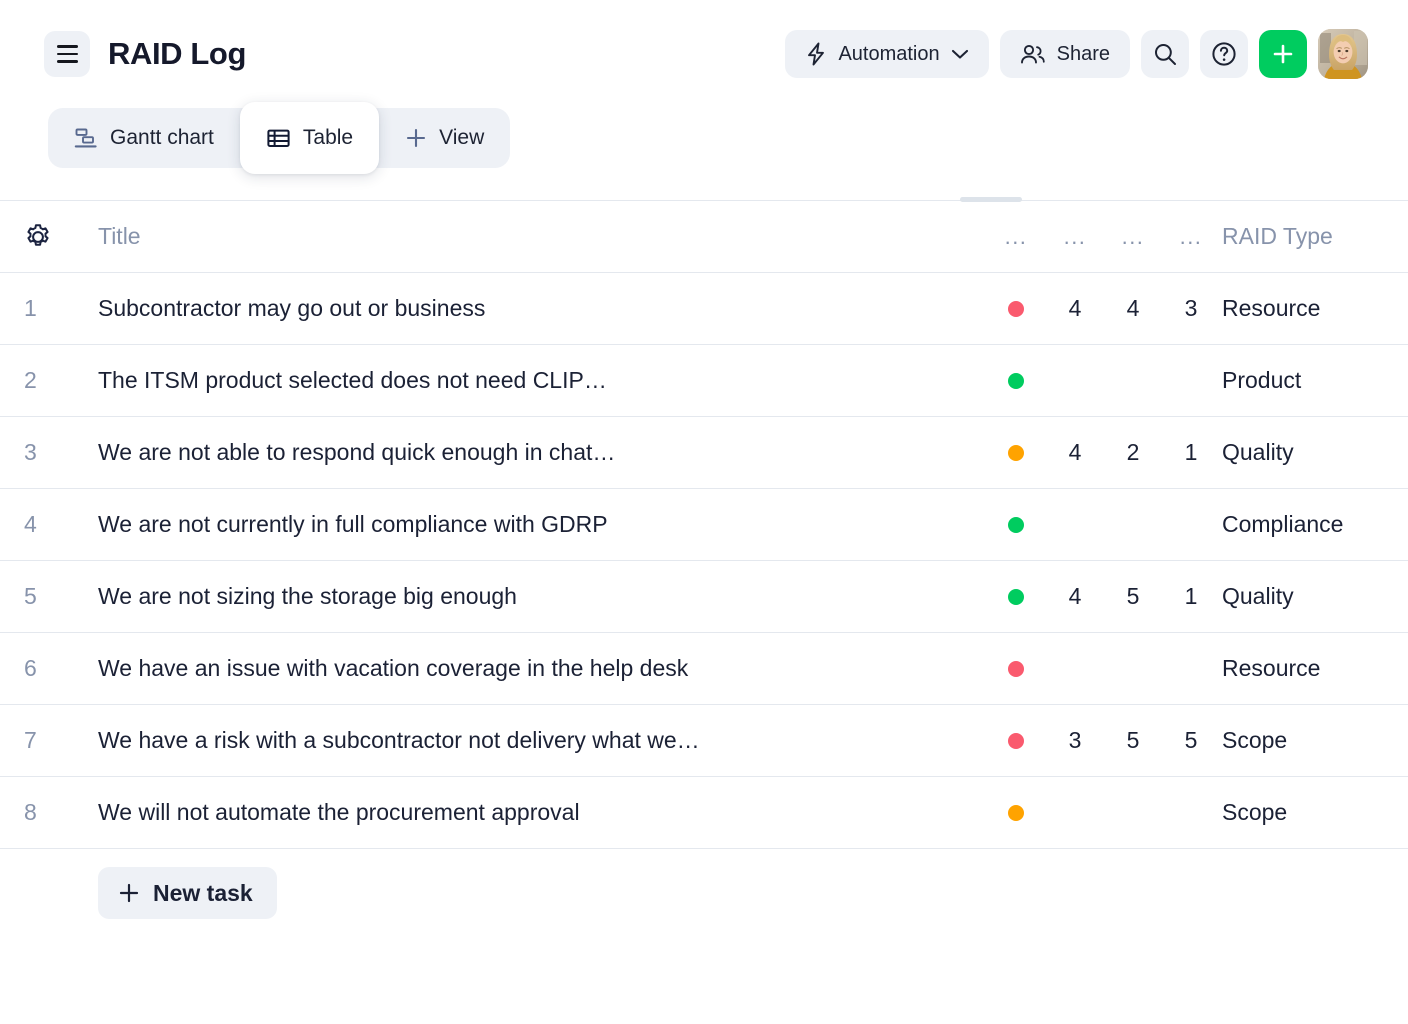 The image size is (1408, 1024). Describe the element at coordinates (1165, 54) in the screenshot. I see `search-button` at that location.